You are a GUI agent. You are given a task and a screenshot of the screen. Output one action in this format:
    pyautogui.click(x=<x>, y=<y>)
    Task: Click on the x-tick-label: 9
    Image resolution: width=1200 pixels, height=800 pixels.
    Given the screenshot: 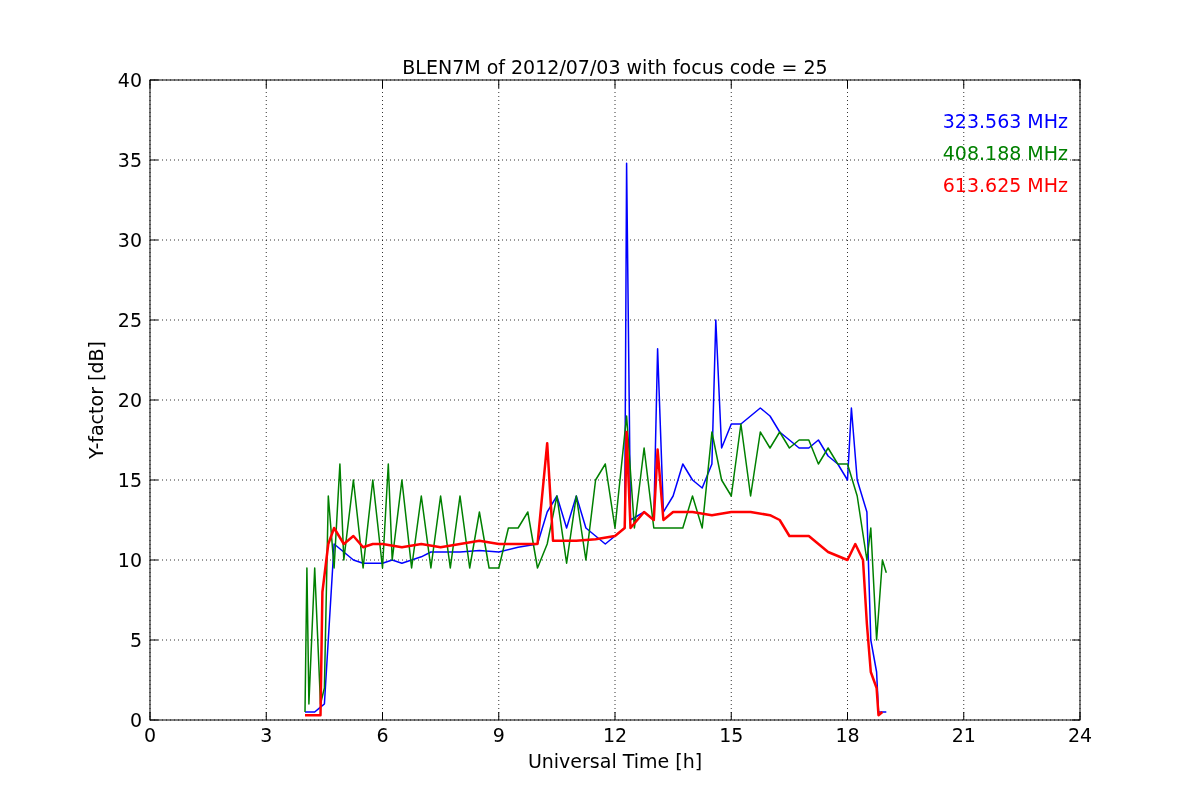 What is the action you would take?
    pyautogui.click(x=498, y=735)
    